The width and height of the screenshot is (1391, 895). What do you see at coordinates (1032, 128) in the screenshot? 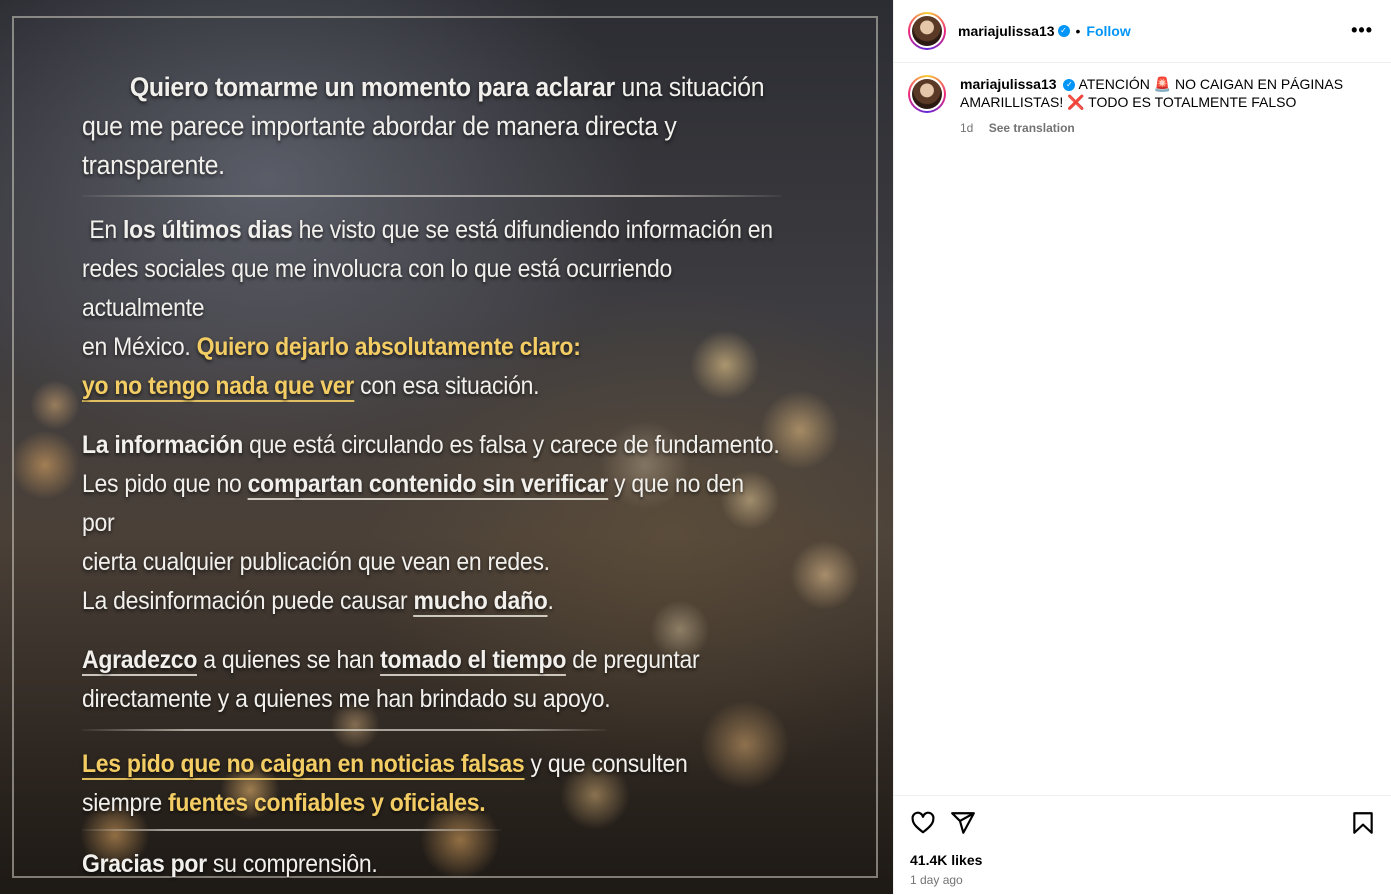
I see `see-translation-link: See translation` at bounding box center [1032, 128].